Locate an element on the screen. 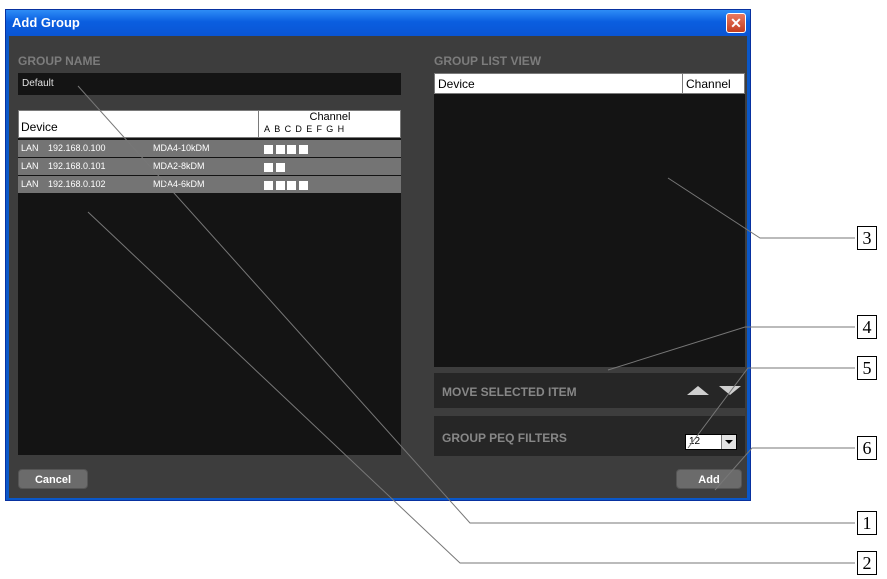 The width and height of the screenshot is (887, 579). callout-6: 6 is located at coordinates (867, 448).